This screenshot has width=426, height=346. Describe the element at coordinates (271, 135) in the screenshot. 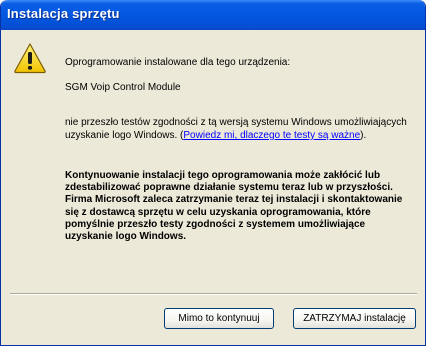

I see `why-tests-important-link: Powiedz mi, dlaczego te testy są ważne` at that location.